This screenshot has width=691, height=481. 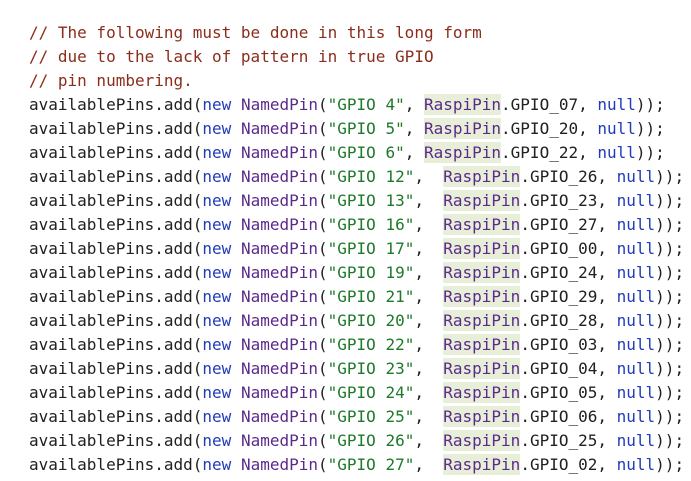 I want to click on pin-name-string: "GPIO 13", so click(x=371, y=200).